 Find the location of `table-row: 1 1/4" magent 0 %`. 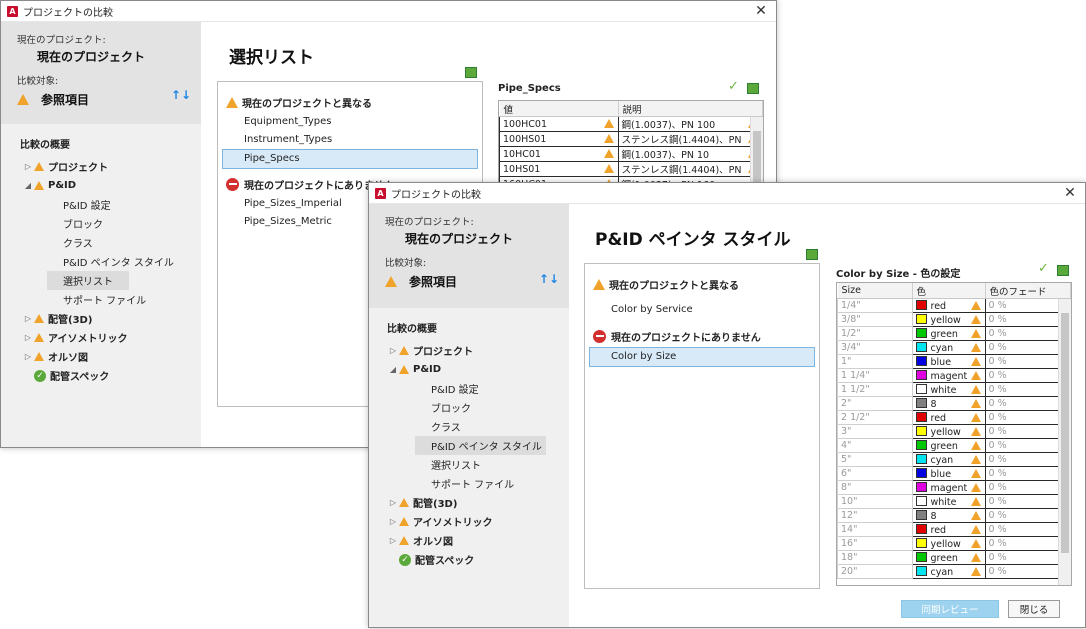

table-row: 1 1/4" magent 0 % is located at coordinates (954, 375).